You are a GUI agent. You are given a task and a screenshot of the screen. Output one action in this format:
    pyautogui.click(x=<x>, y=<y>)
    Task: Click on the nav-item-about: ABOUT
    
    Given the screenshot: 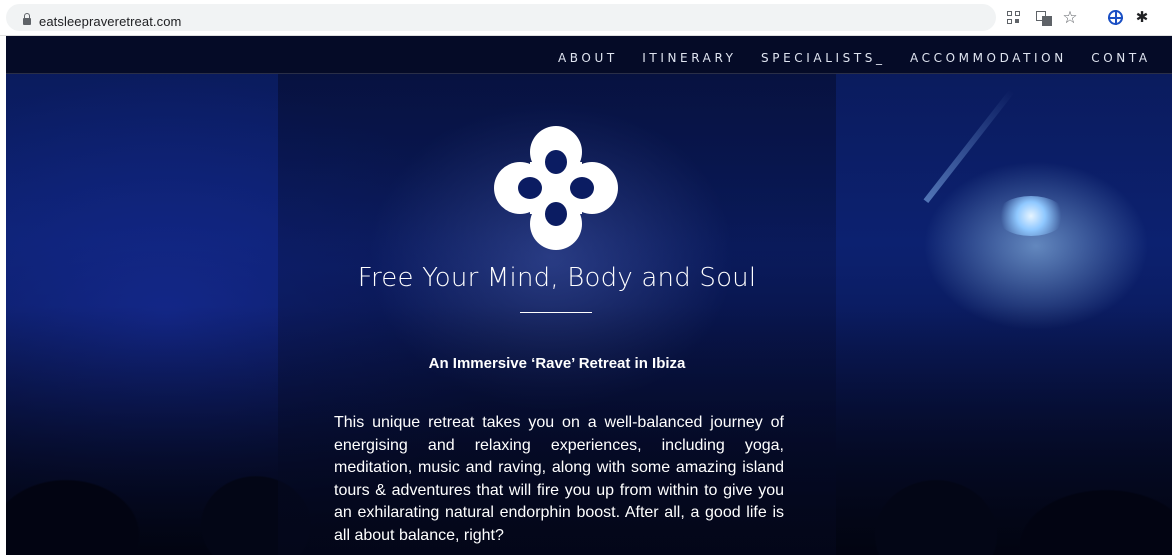 What is the action you would take?
    pyautogui.click(x=588, y=58)
    